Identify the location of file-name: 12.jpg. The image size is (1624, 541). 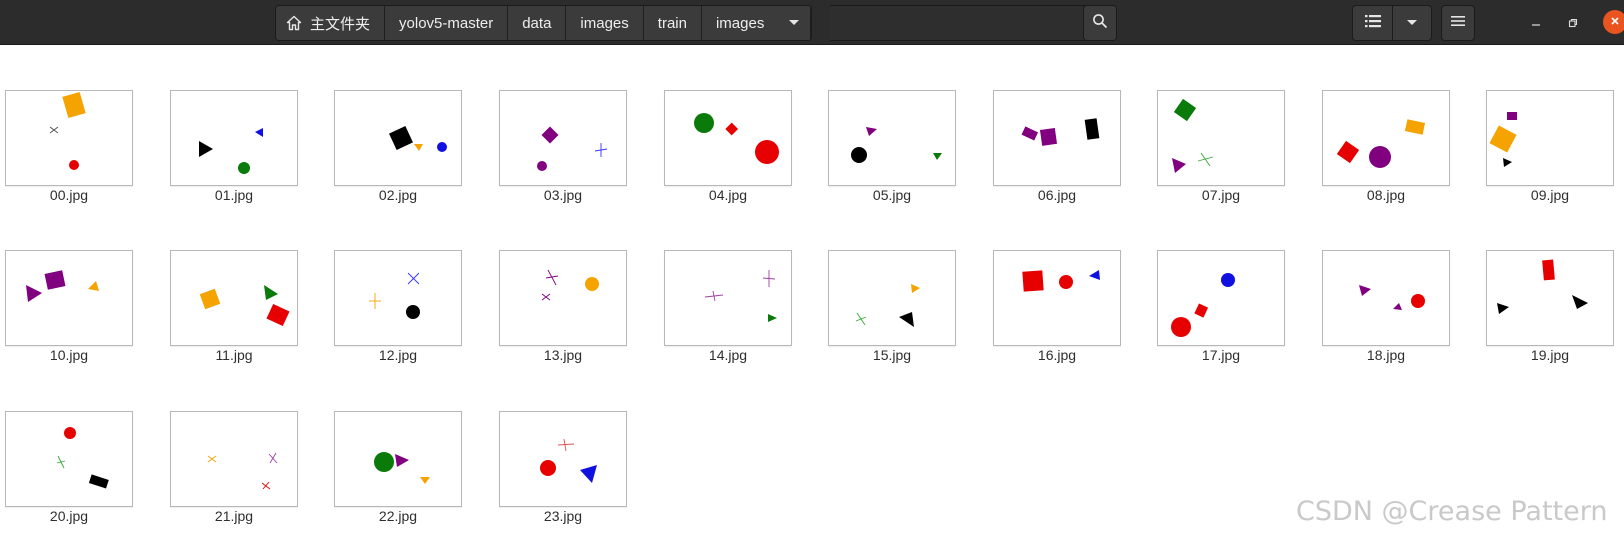
(398, 355).